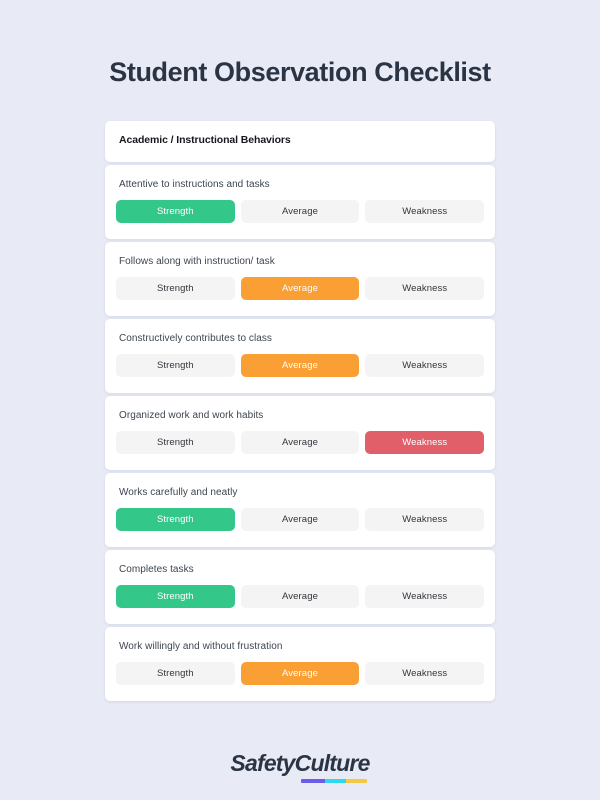 Image resolution: width=600 pixels, height=800 pixels. Describe the element at coordinates (262, 763) in the screenshot. I see `logo-text-safety: Safety` at that location.